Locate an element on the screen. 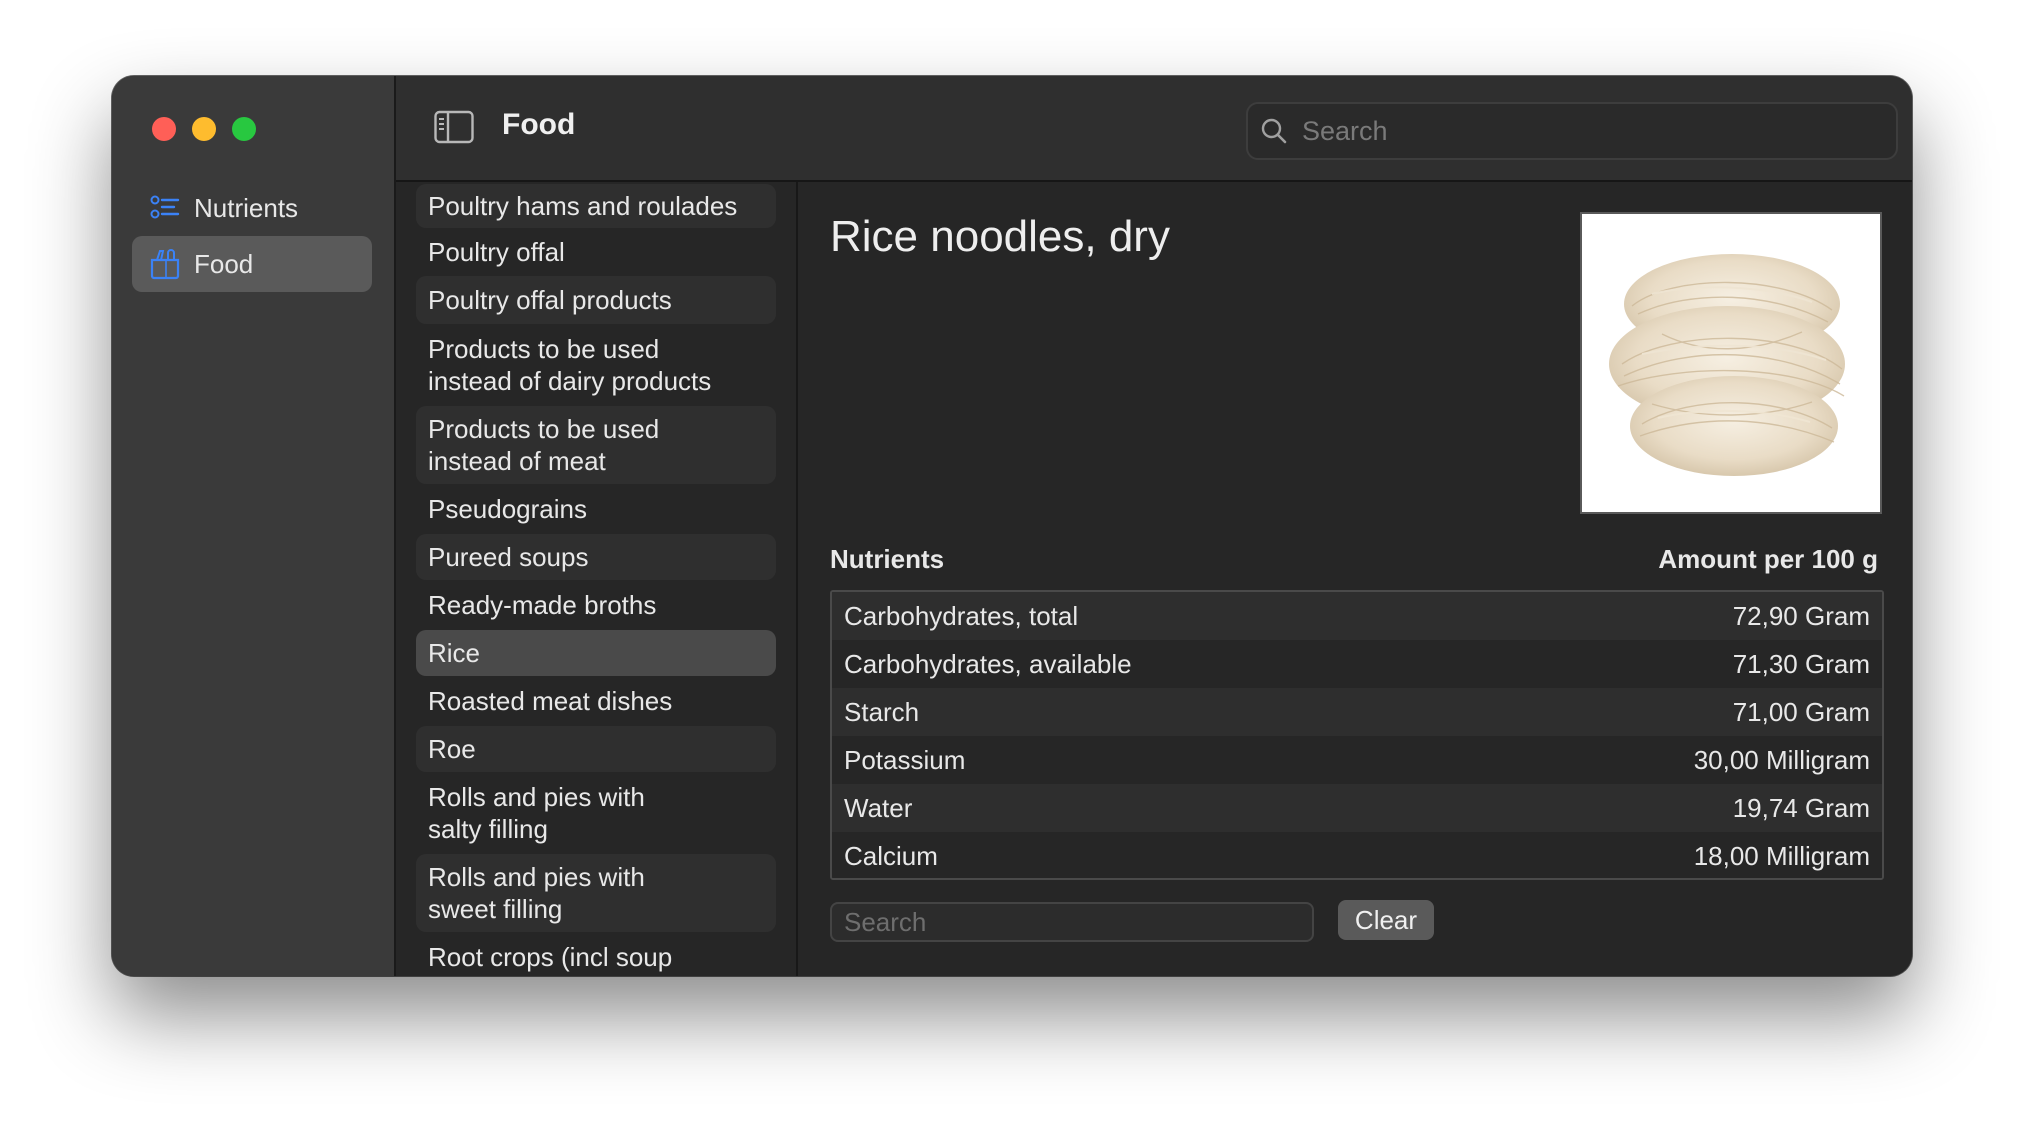 This screenshot has height=1124, width=2024. table-row: Carbohydrates, total 72,90 Gram is located at coordinates (1357, 616).